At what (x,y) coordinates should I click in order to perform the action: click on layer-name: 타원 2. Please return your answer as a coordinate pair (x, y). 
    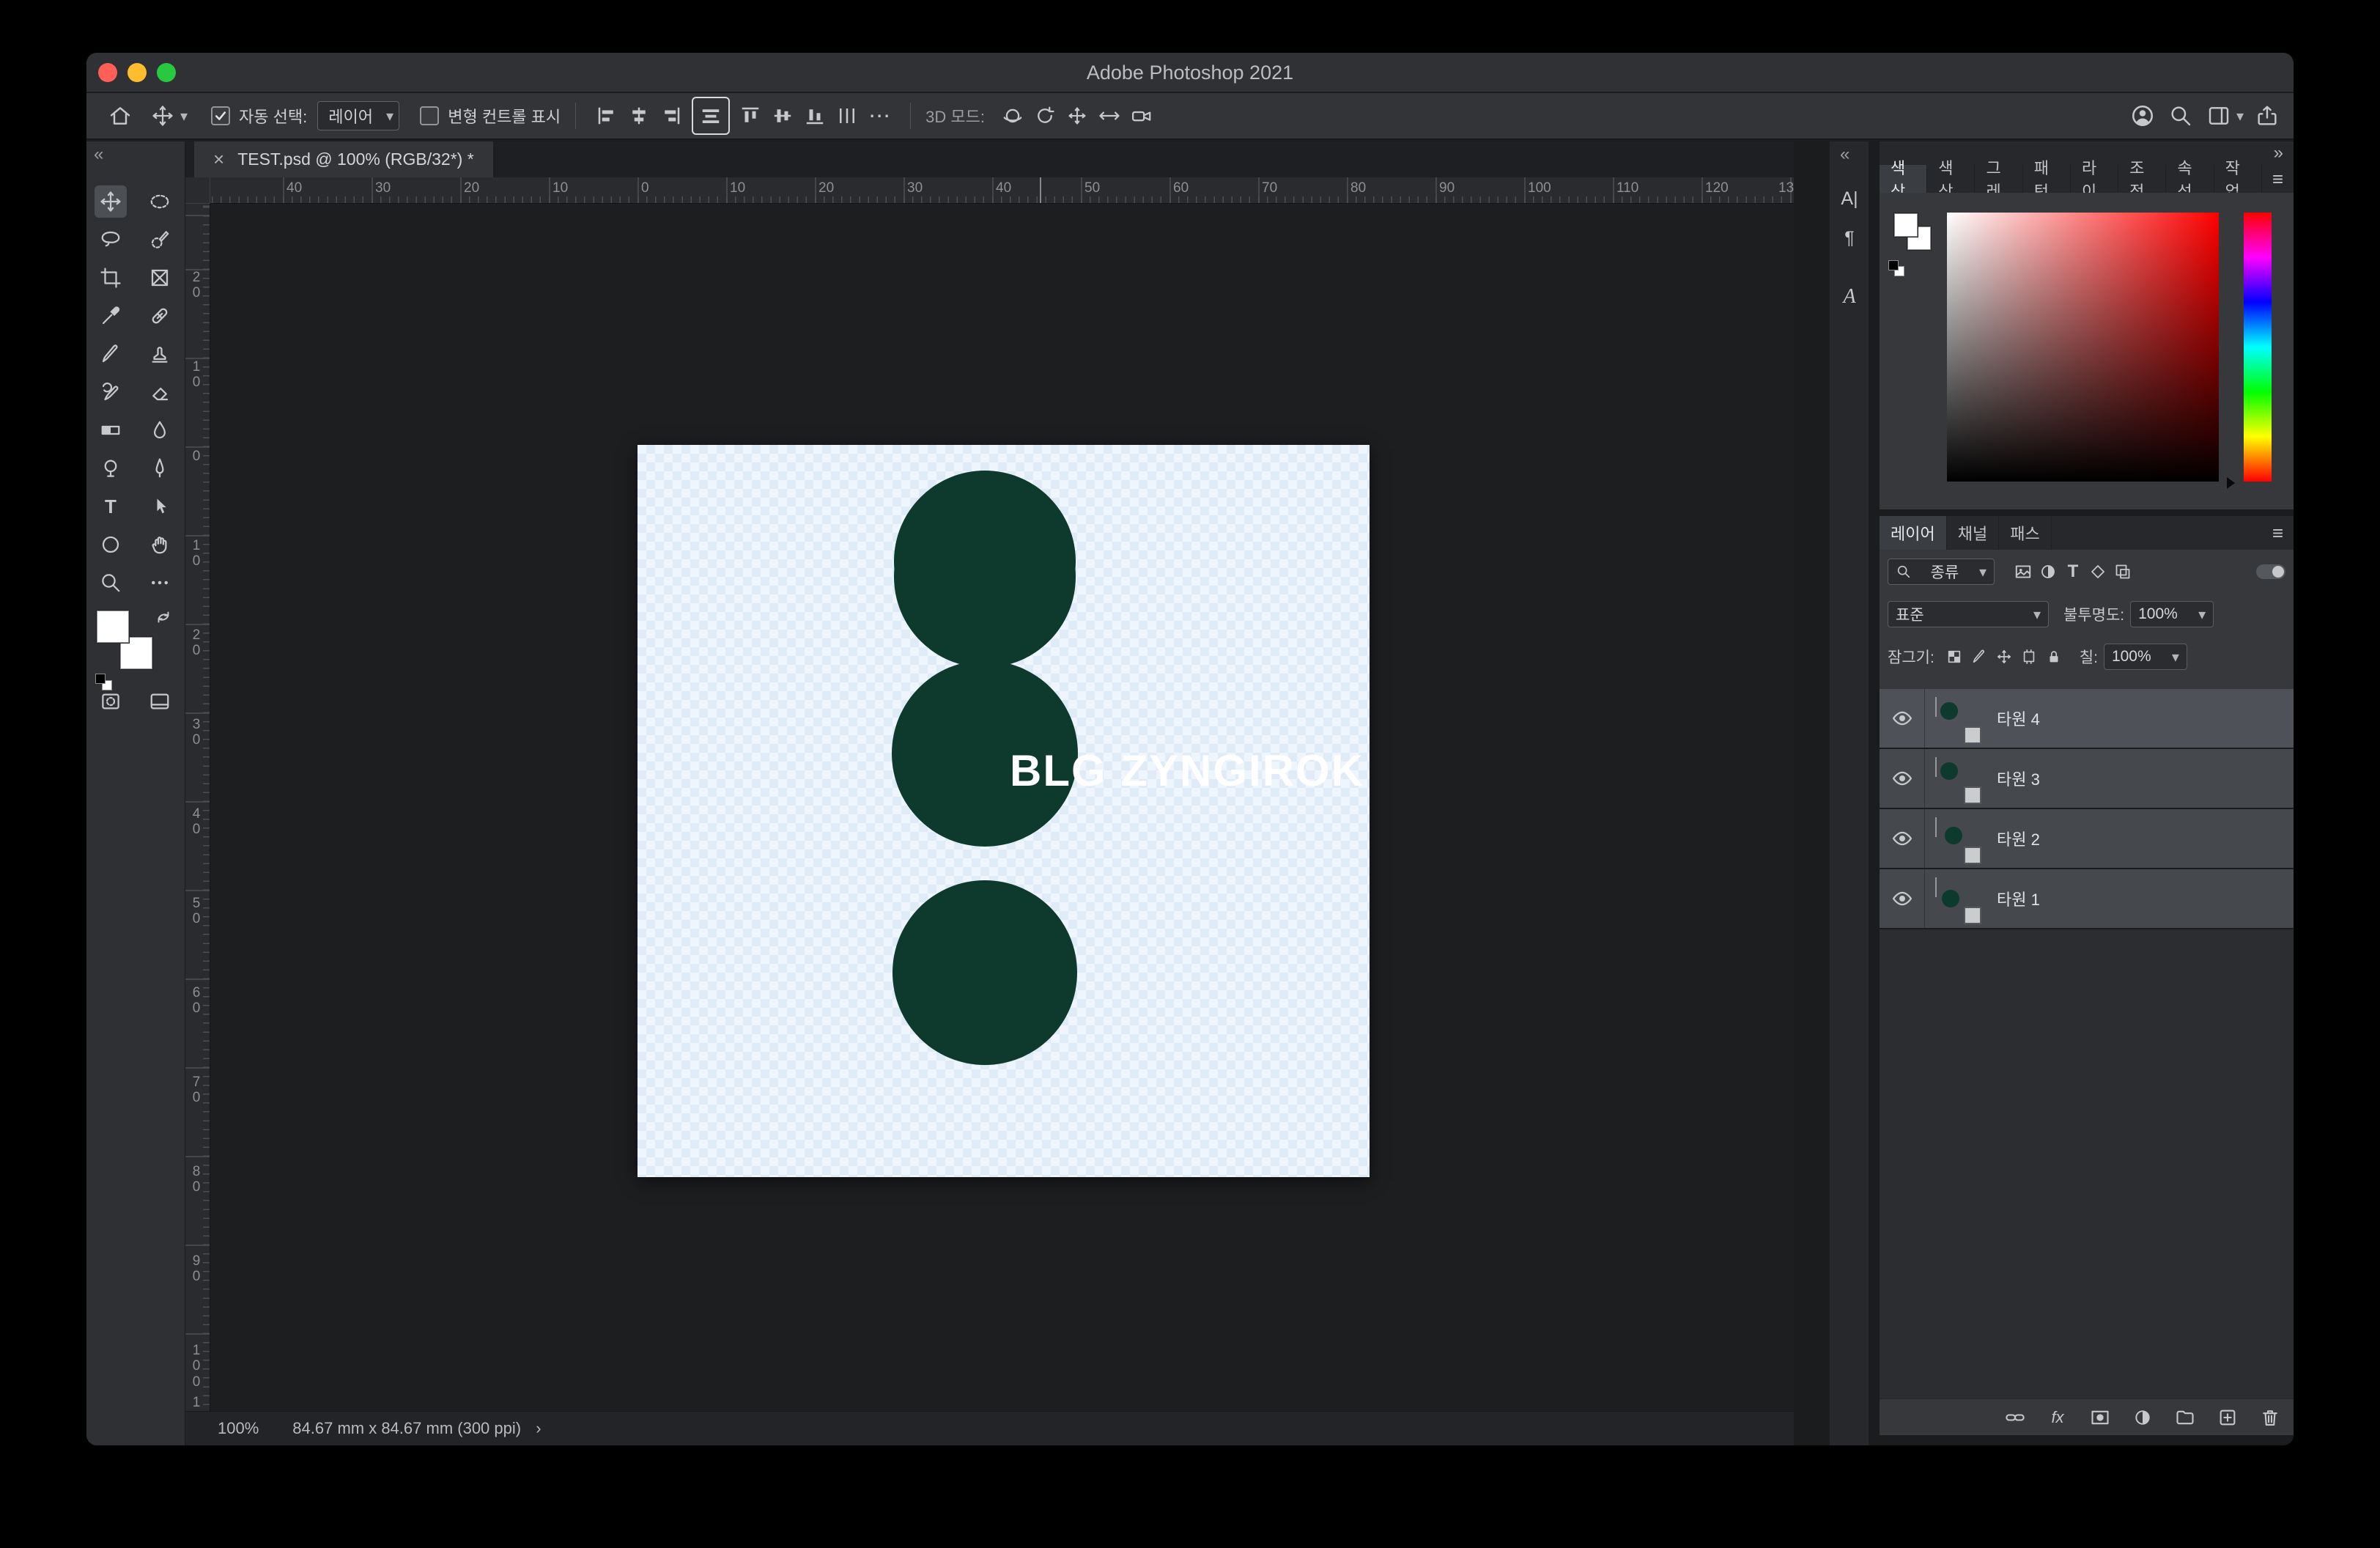
    Looking at the image, I should click on (2018, 838).